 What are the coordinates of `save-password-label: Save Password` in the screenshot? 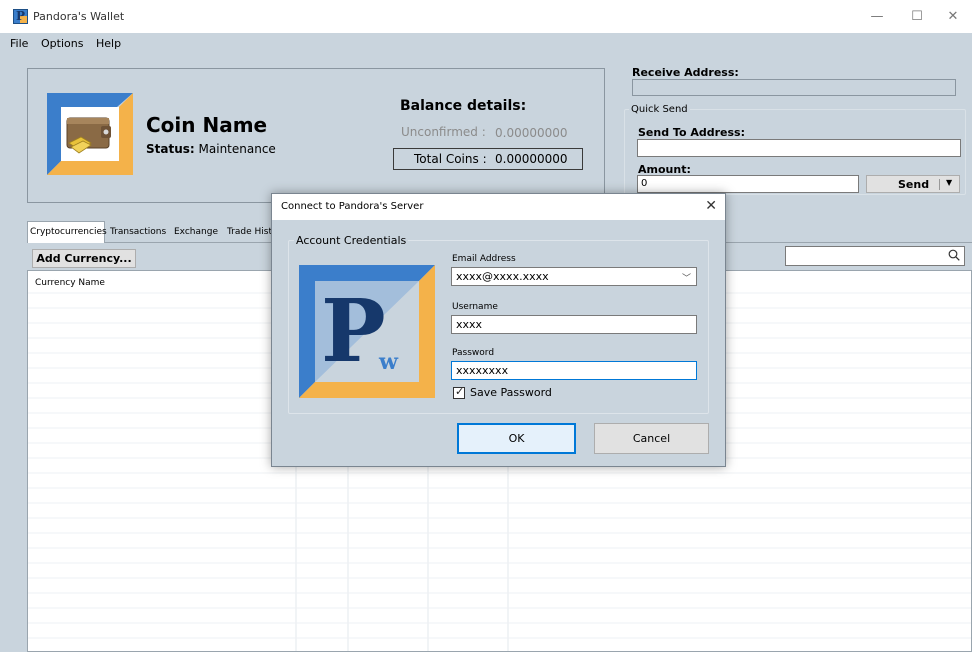 It's located at (511, 392).